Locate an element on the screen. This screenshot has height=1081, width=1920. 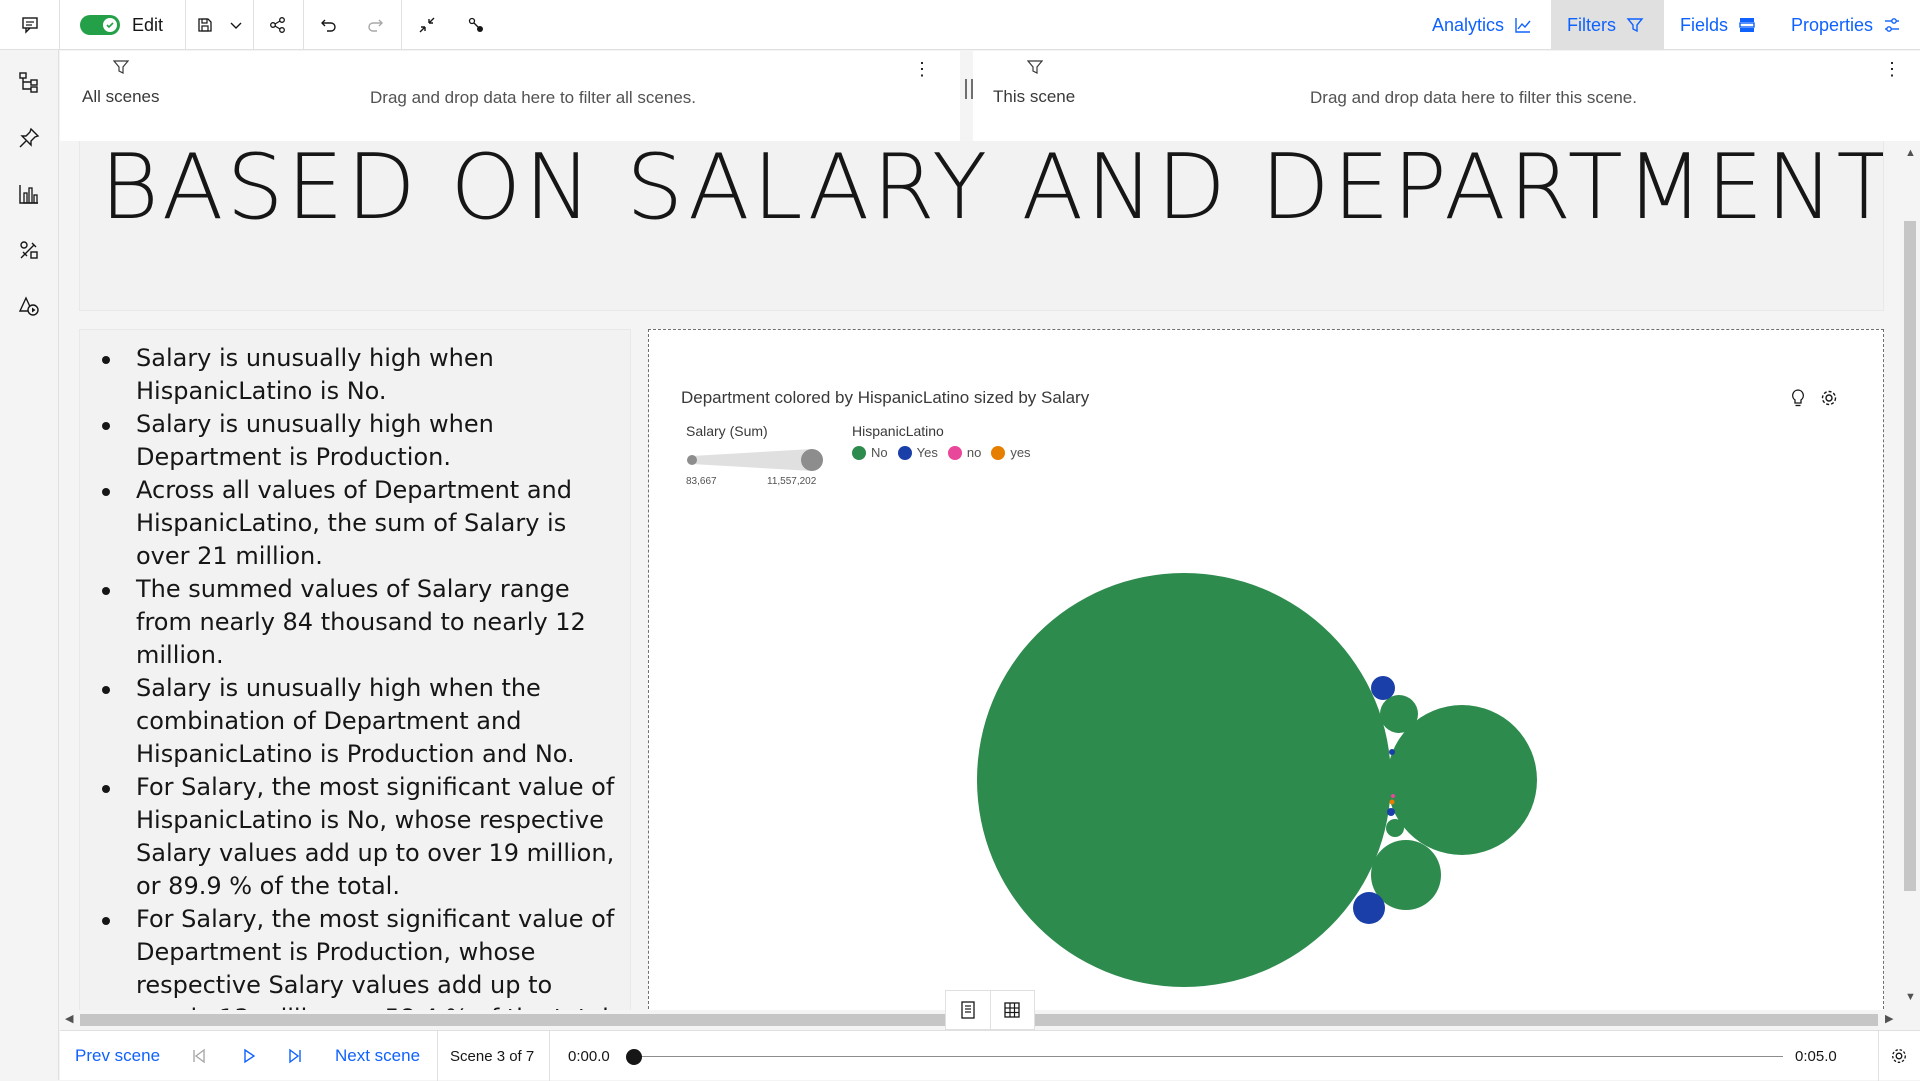
redo-icon is located at coordinates (376, 25).